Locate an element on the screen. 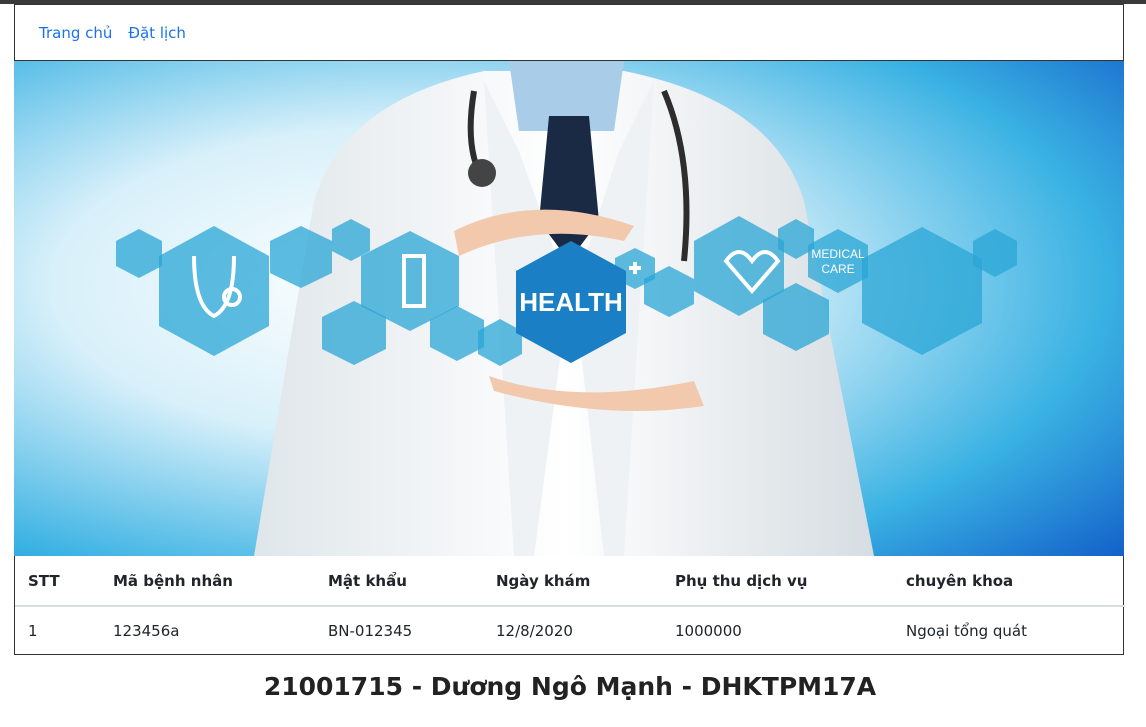 The height and width of the screenshot is (727, 1146). cell-password: BN-012345 is located at coordinates (370, 630).